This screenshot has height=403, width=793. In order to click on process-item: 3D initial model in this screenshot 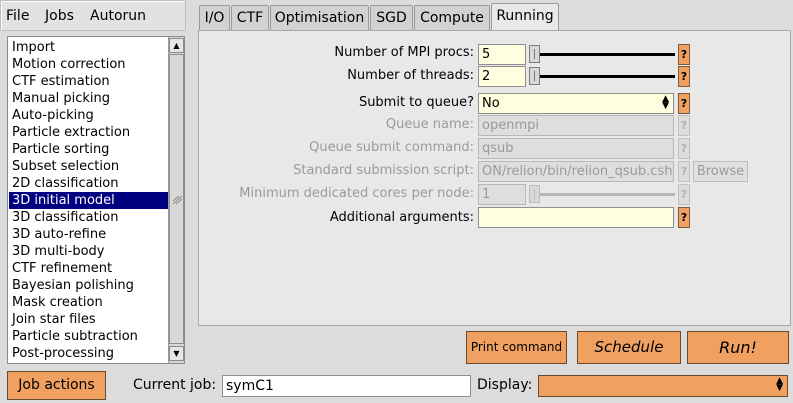, I will do `click(89, 200)`.